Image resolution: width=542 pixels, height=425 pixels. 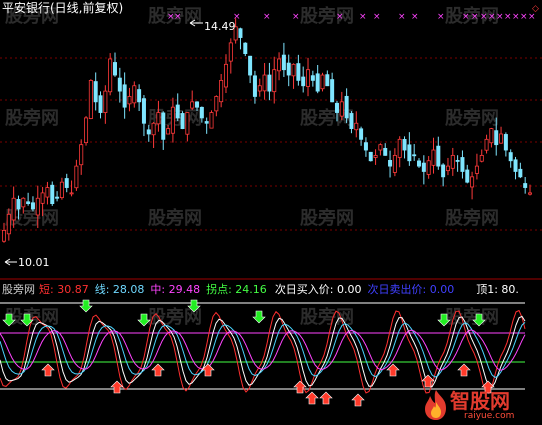 I want to click on legend-top: 顶1: 80., so click(x=497, y=289).